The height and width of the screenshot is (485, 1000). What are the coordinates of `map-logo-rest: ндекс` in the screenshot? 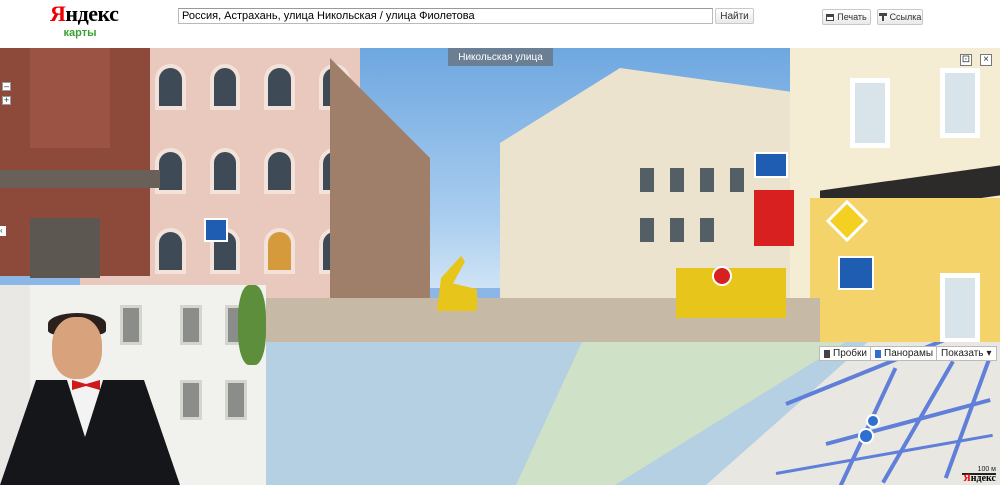 It's located at (983, 478).